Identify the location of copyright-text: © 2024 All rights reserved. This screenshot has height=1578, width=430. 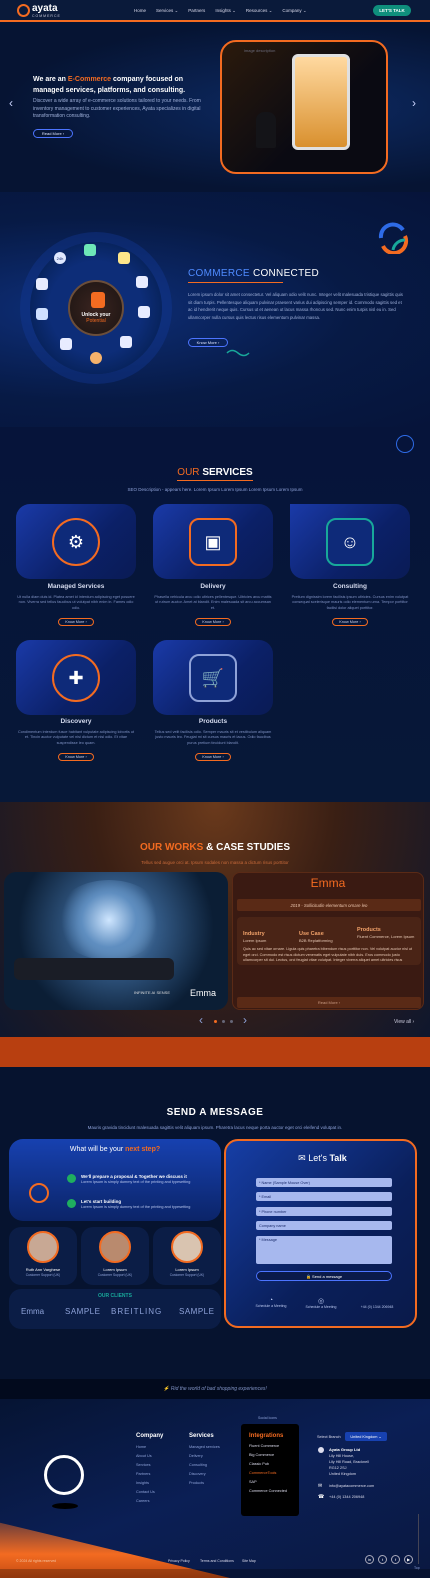
(36, 1561).